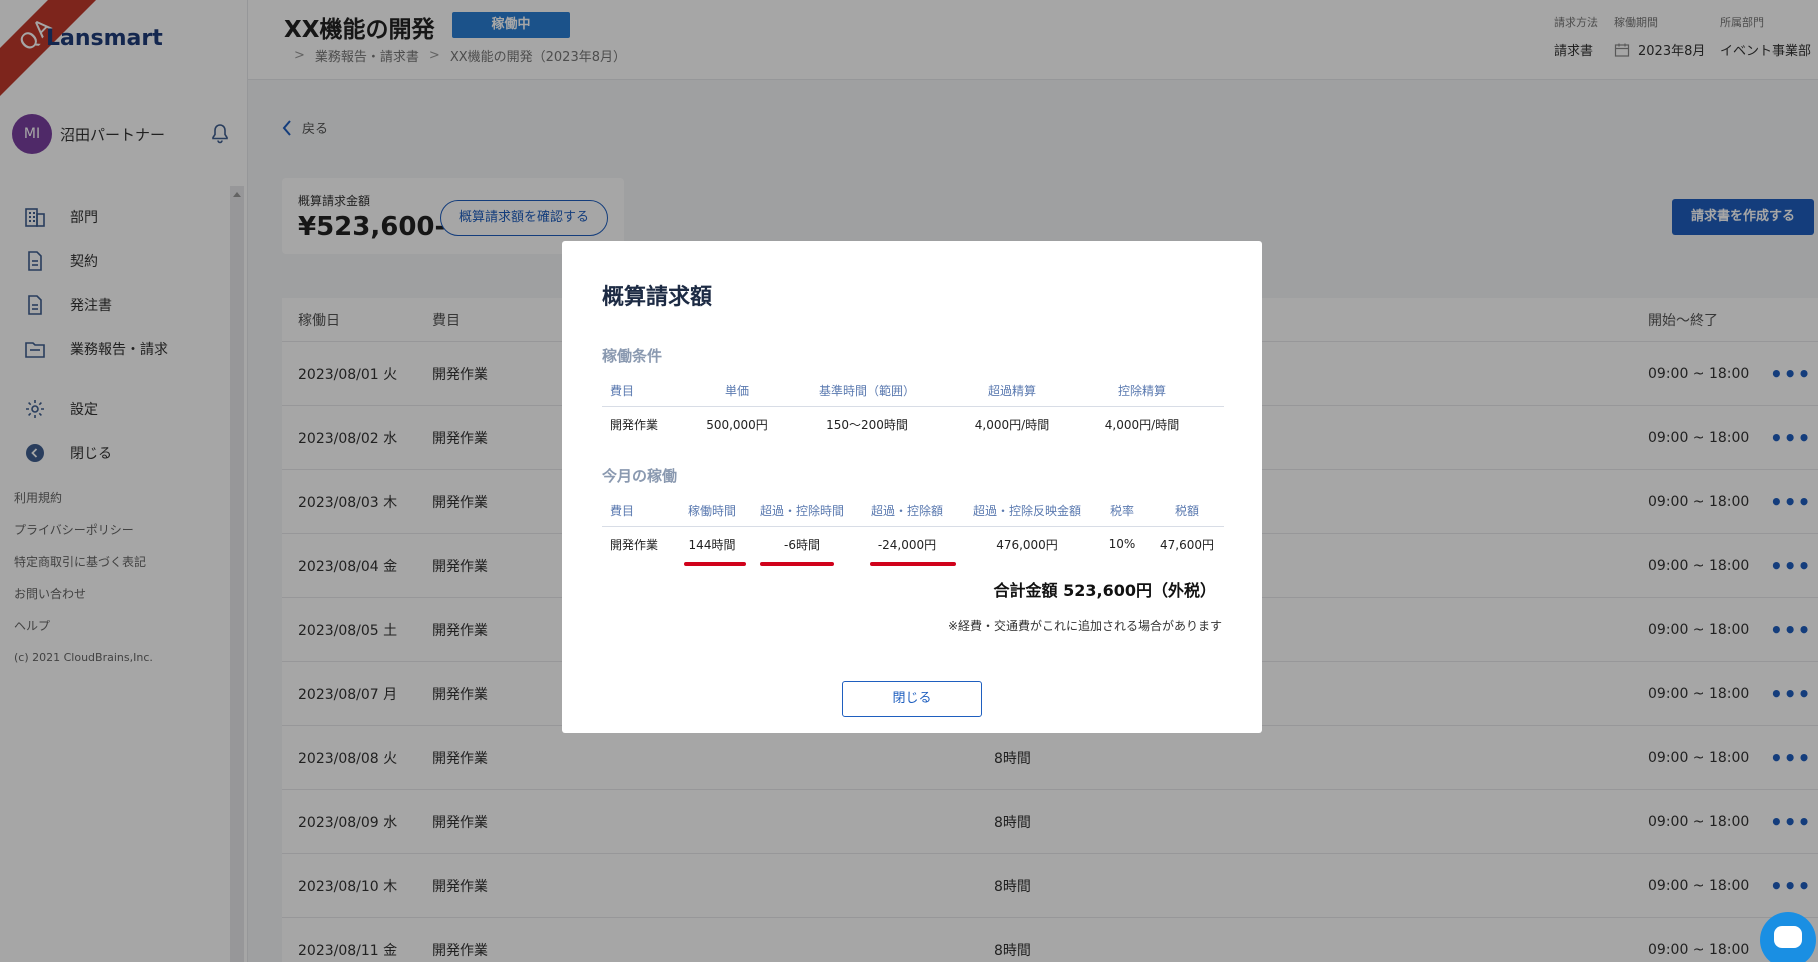 The width and height of the screenshot is (1818, 962). I want to click on column-header: 税額, so click(1186, 511).